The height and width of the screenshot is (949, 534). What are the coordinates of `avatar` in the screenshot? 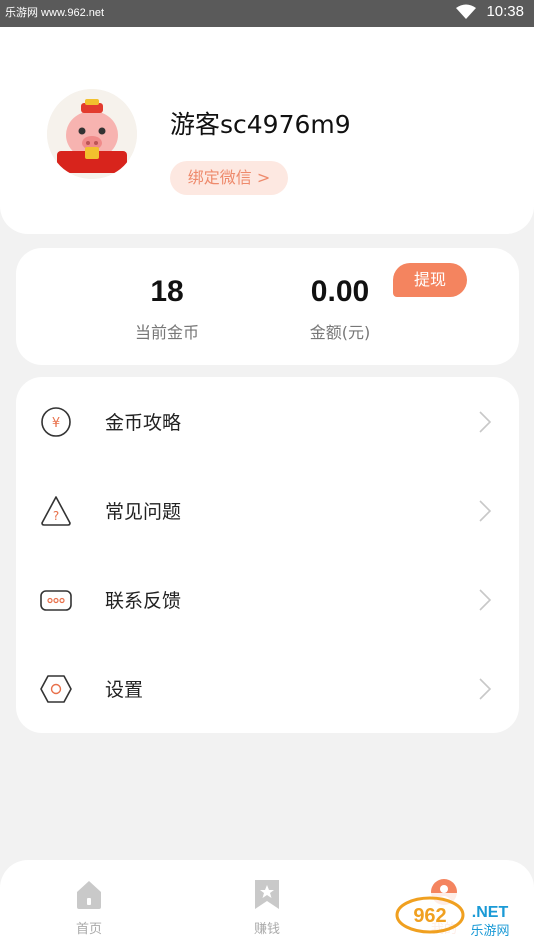 It's located at (92, 134).